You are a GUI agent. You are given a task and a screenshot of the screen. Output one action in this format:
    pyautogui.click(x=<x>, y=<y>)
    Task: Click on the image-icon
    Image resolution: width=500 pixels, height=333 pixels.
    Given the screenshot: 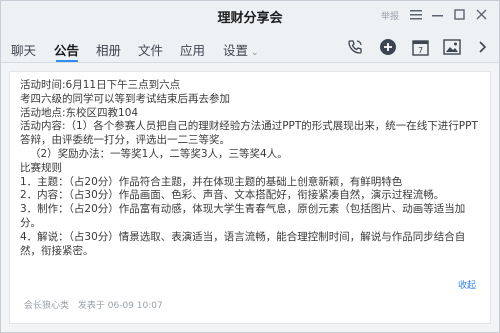 What is the action you would take?
    pyautogui.click(x=452, y=47)
    